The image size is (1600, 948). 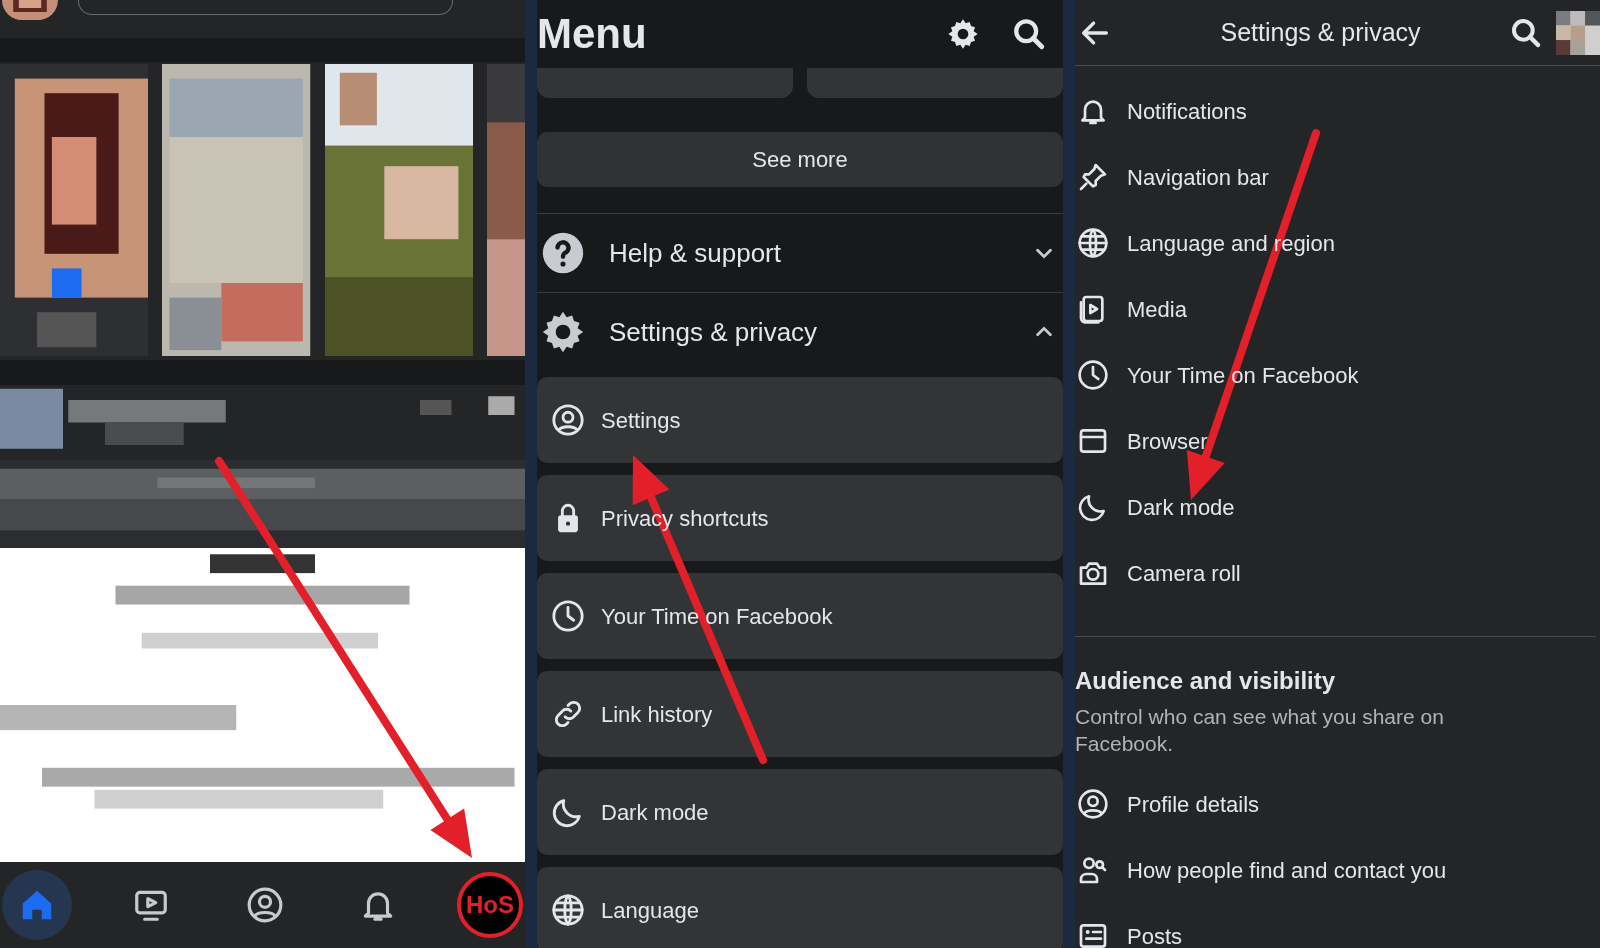 I want to click on menu-item: Your Time on Facebook, so click(x=800, y=616).